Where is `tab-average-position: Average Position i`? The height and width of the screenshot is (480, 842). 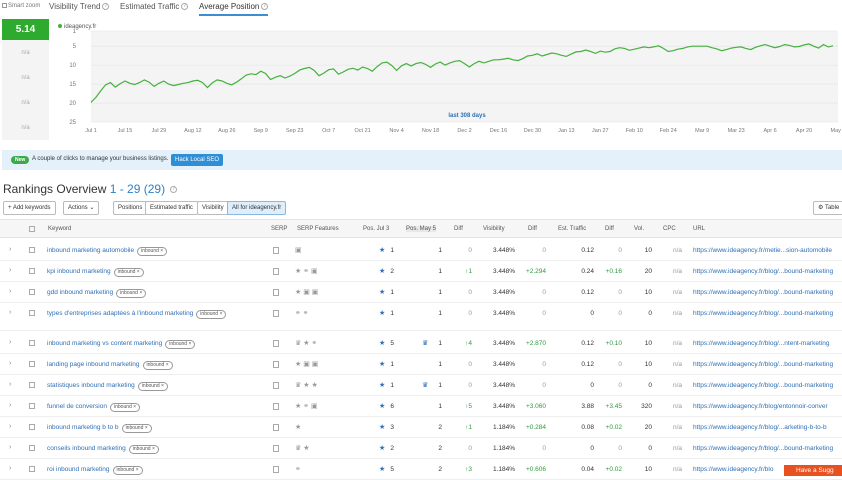
tab-average-position: Average Position i is located at coordinates (234, 9).